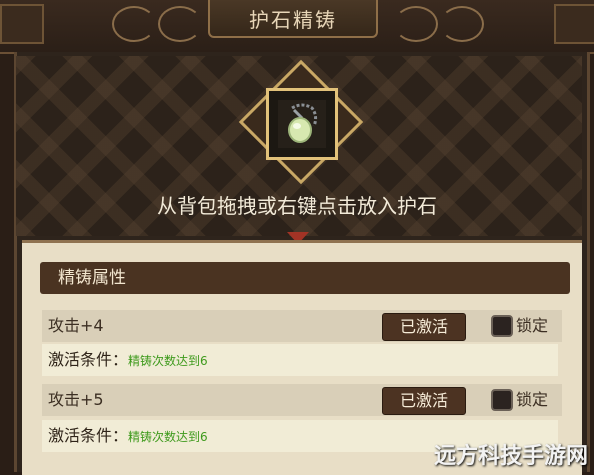 This screenshot has height=475, width=594. I want to click on frame-corner-right, so click(574, 24).